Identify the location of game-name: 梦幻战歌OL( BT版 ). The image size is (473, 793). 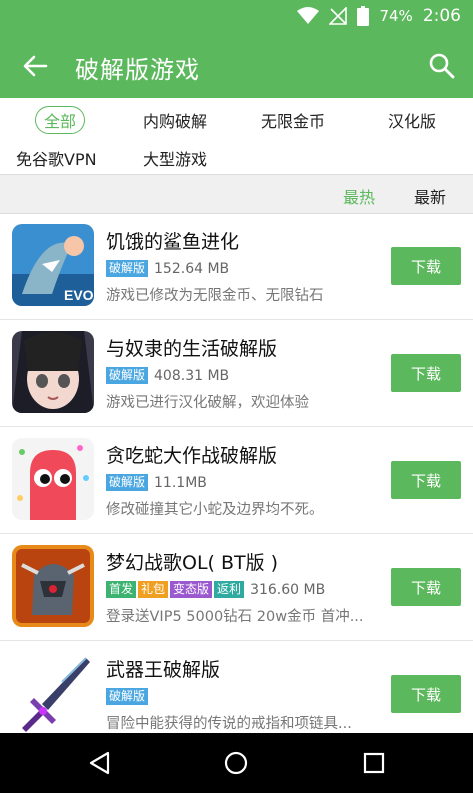
(192, 563).